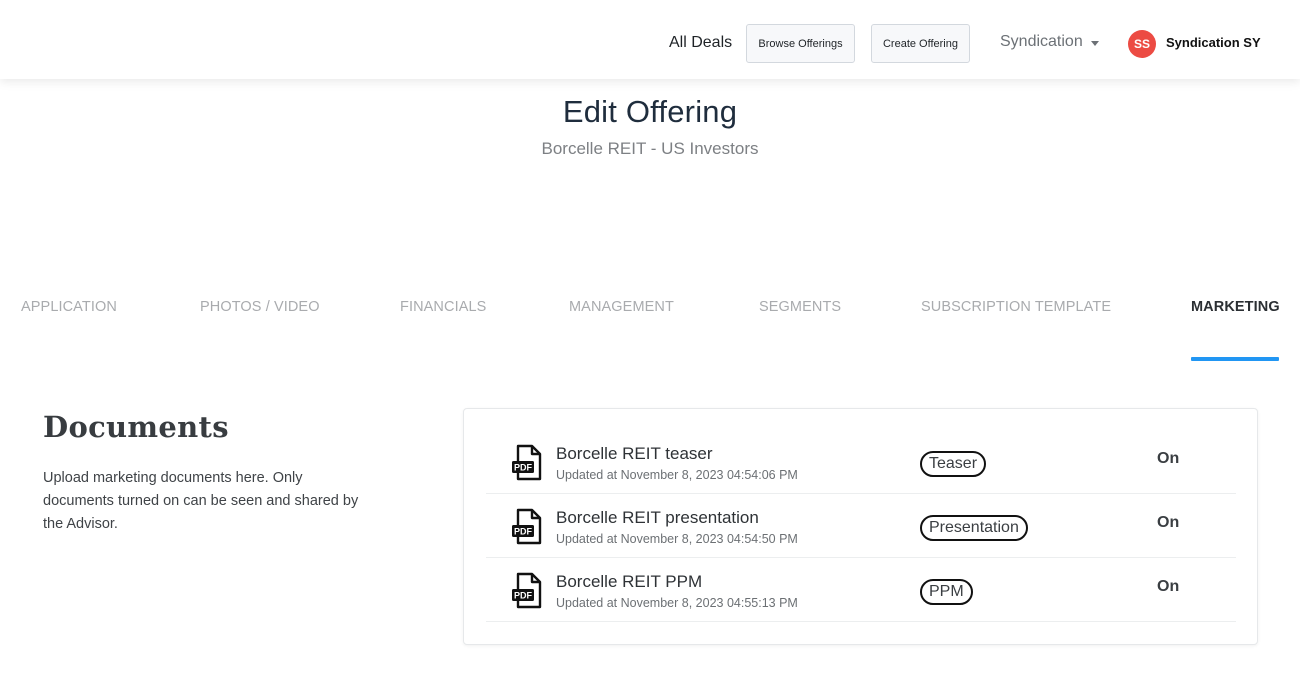  I want to click on document-updated-timestamp: Updated at November 8, 2023 04:55:13 PM, so click(677, 603).